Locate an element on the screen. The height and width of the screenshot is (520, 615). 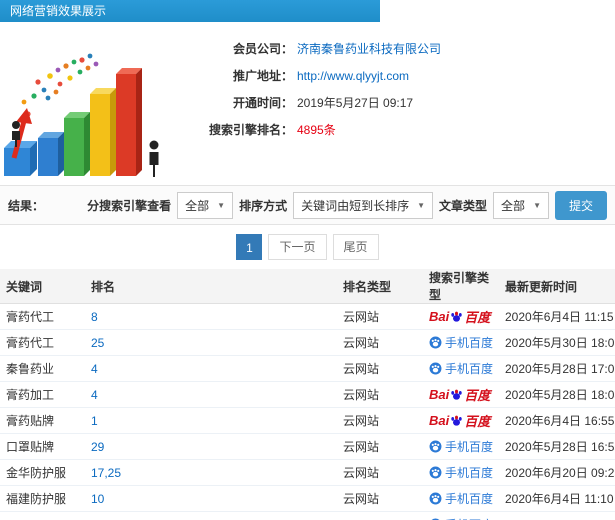
column-header: 最新更新时间 is located at coordinates (557, 286).